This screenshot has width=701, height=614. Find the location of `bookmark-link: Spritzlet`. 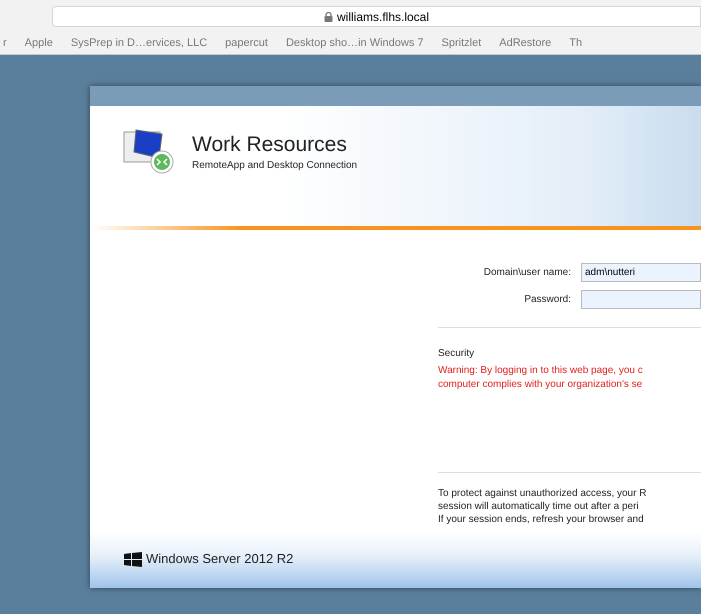

bookmark-link: Spritzlet is located at coordinates (462, 43).